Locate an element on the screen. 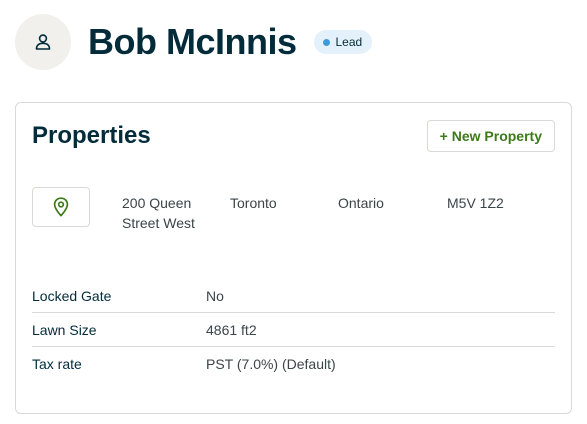  map-pin-button is located at coordinates (61, 207).